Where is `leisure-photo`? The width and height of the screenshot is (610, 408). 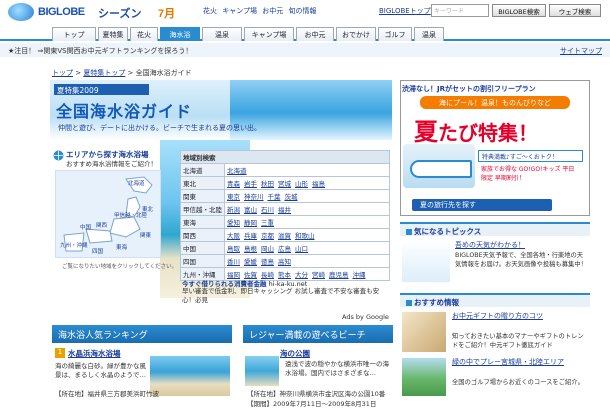
leisure-photo is located at coordinates (262, 371).